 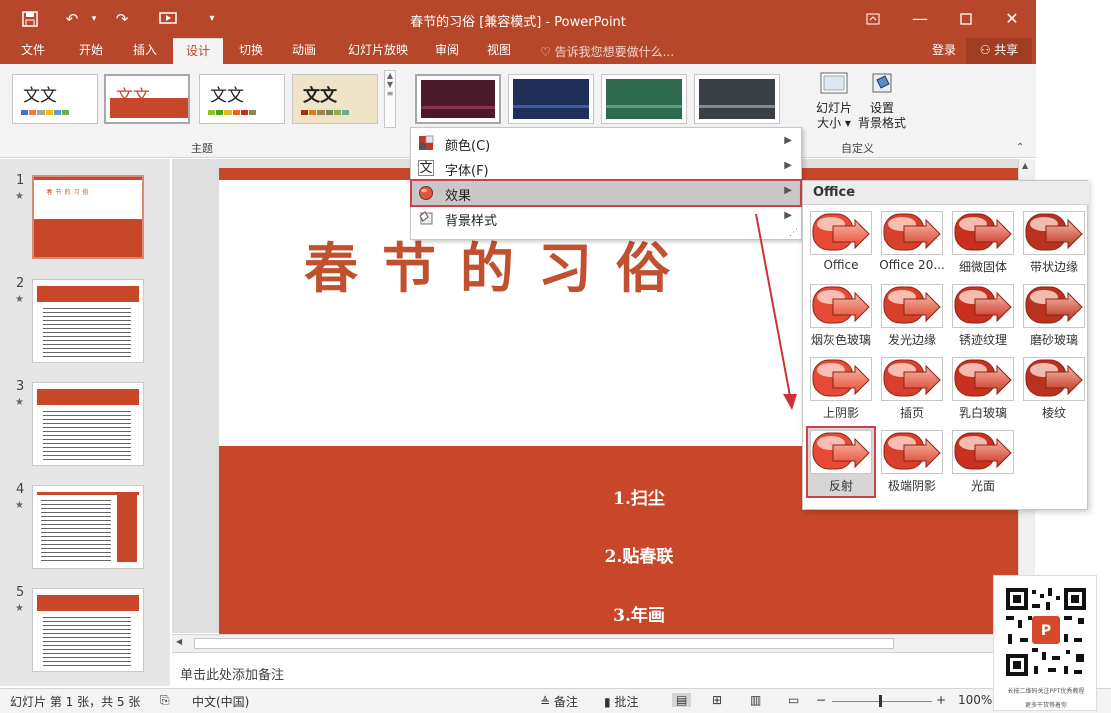 I want to click on reading-view-icon: ▥, so click(x=755, y=700).